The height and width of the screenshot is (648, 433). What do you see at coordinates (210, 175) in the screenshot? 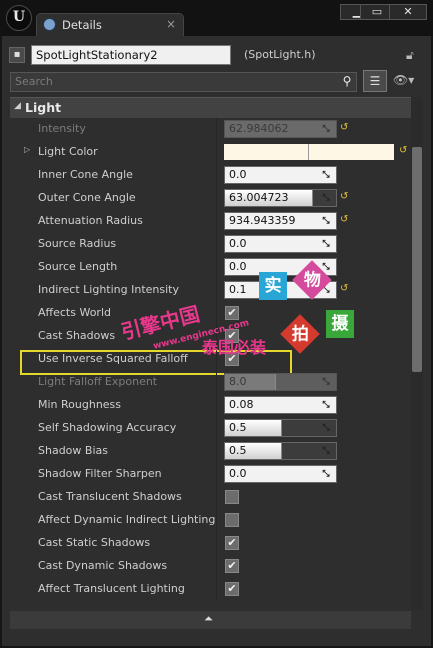
I see `property-row: Inner Cone Angle 0.0 ⤡` at bounding box center [210, 175].